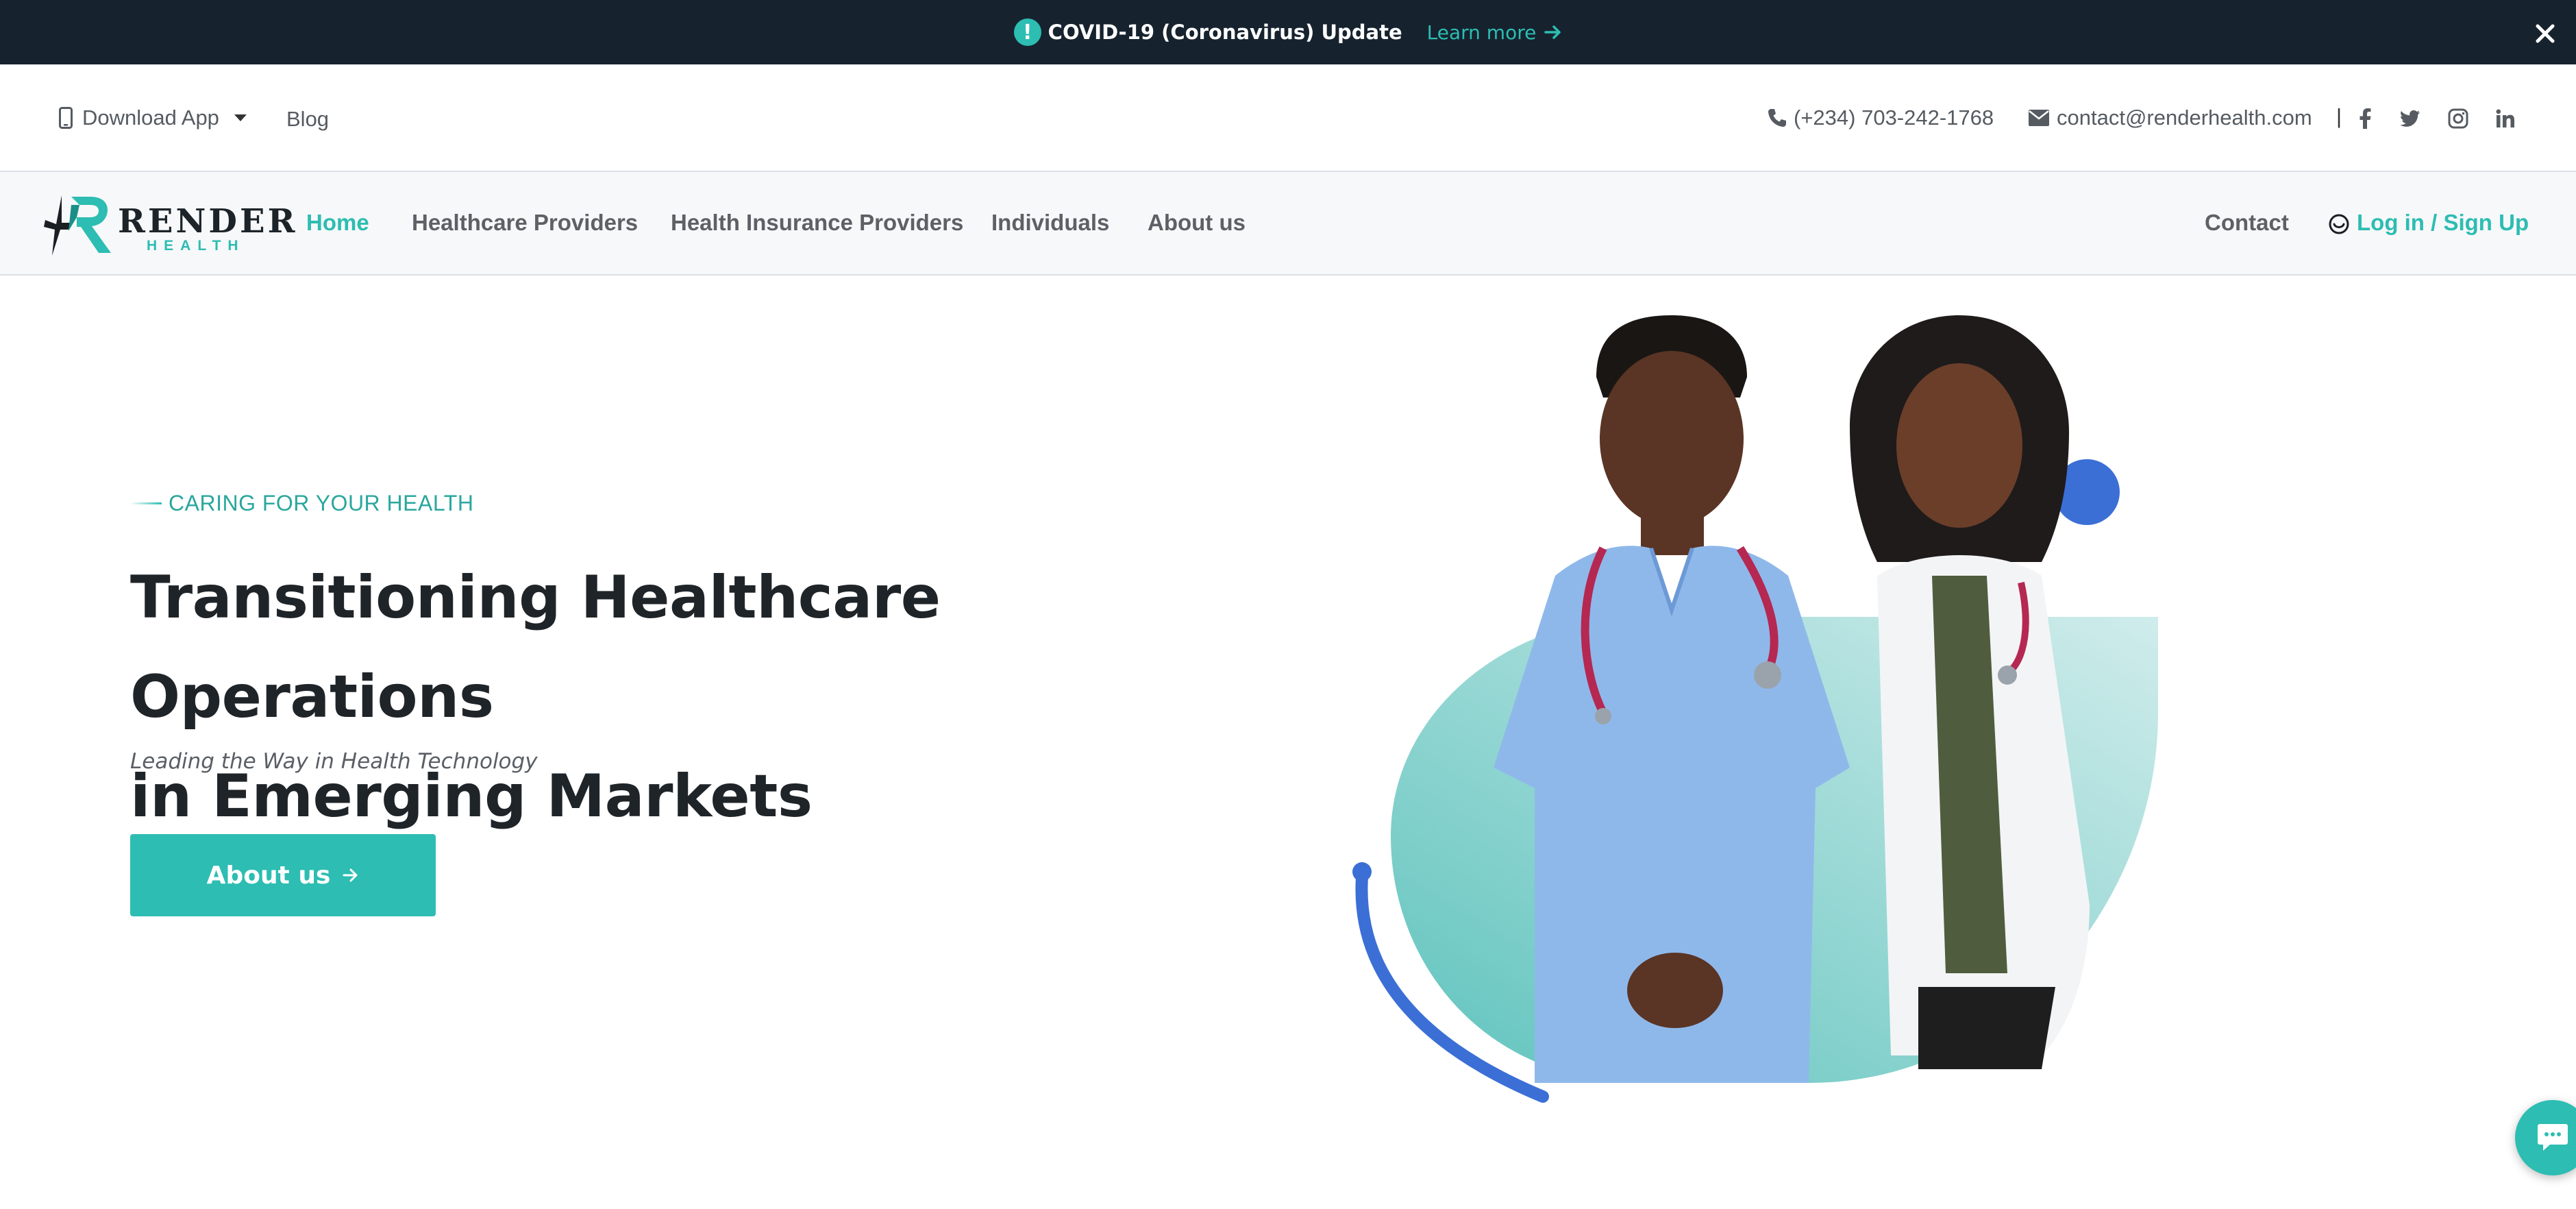  Describe the element at coordinates (2339, 224) in the screenshot. I see `smile-icon` at that location.